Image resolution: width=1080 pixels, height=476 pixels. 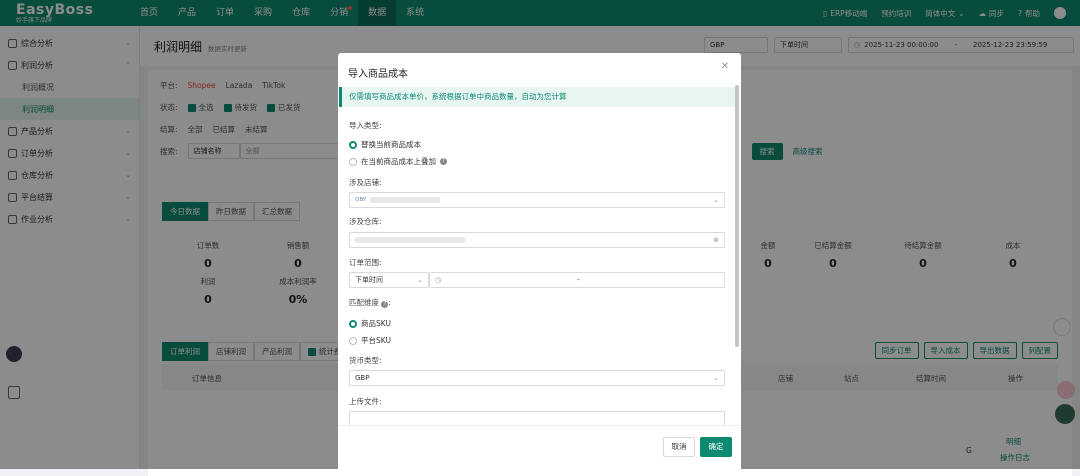 I want to click on shop-select: OBY ⌄, so click(x=537, y=200).